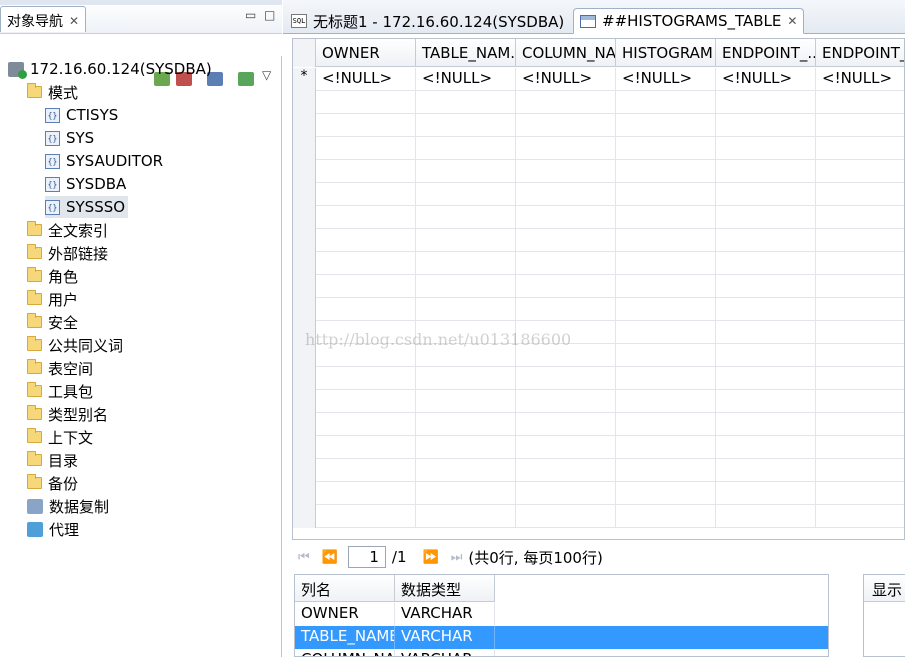  Describe the element at coordinates (884, 615) in the screenshot. I see `display-panel: 显示` at that location.